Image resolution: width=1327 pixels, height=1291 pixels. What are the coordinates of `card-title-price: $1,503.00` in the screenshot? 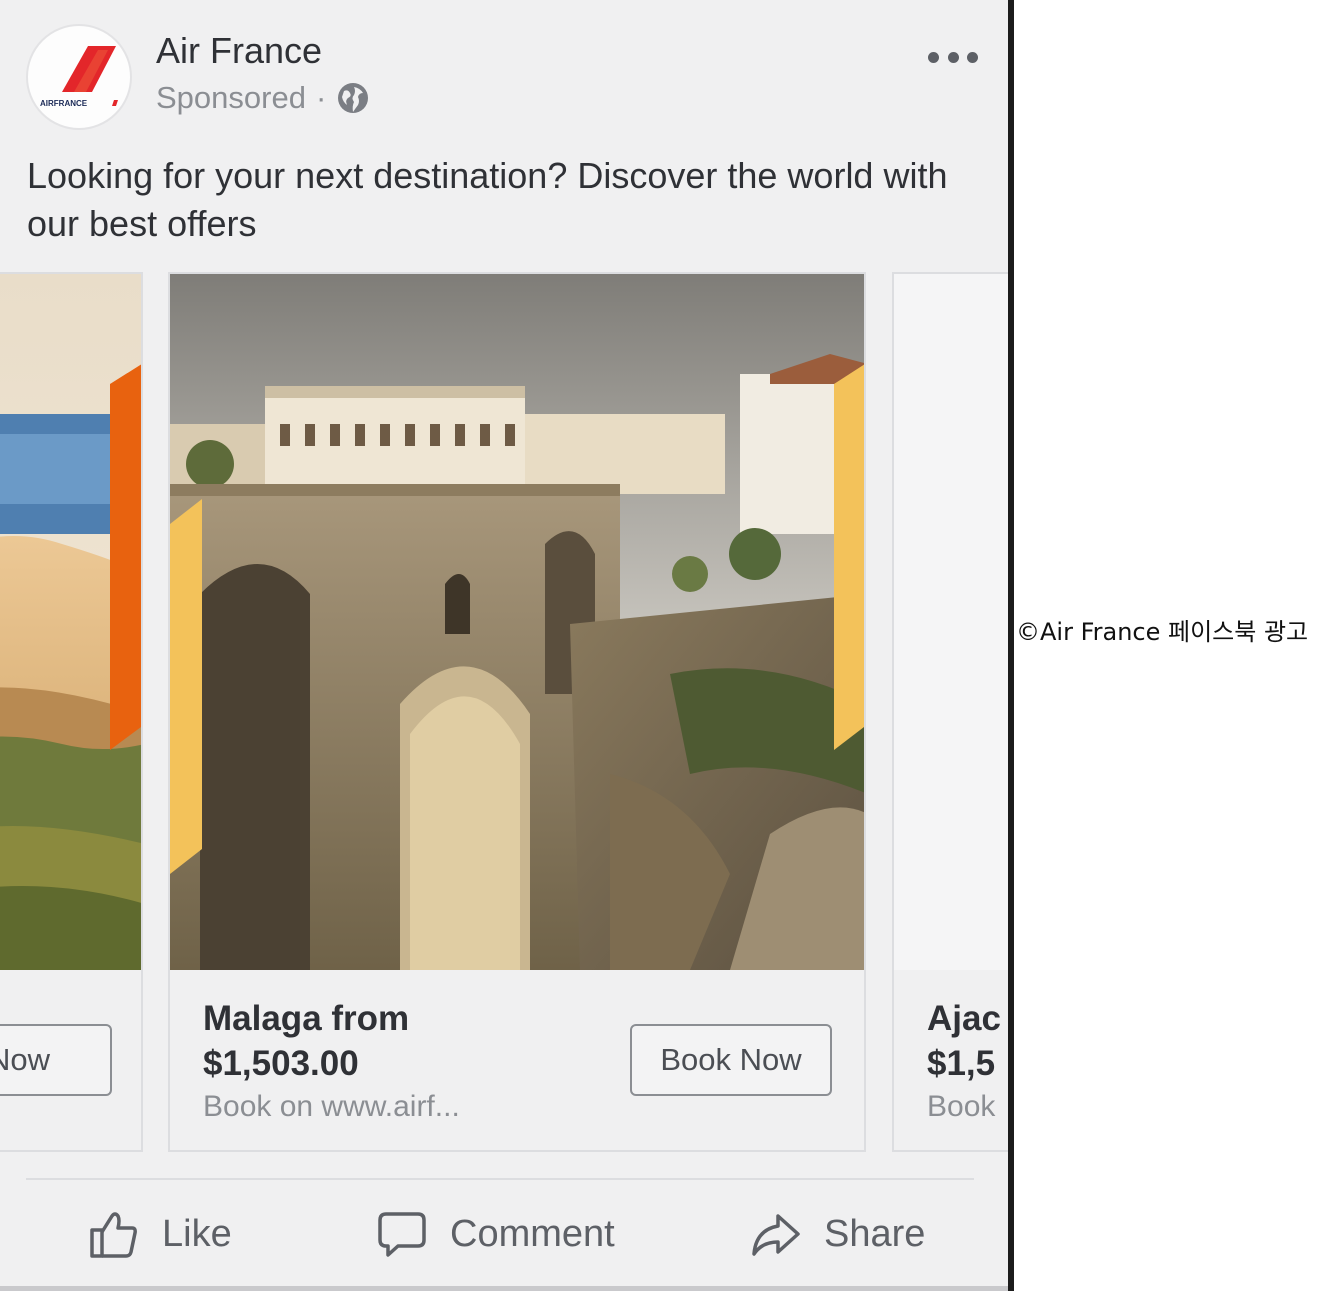 It's located at (281, 1063).